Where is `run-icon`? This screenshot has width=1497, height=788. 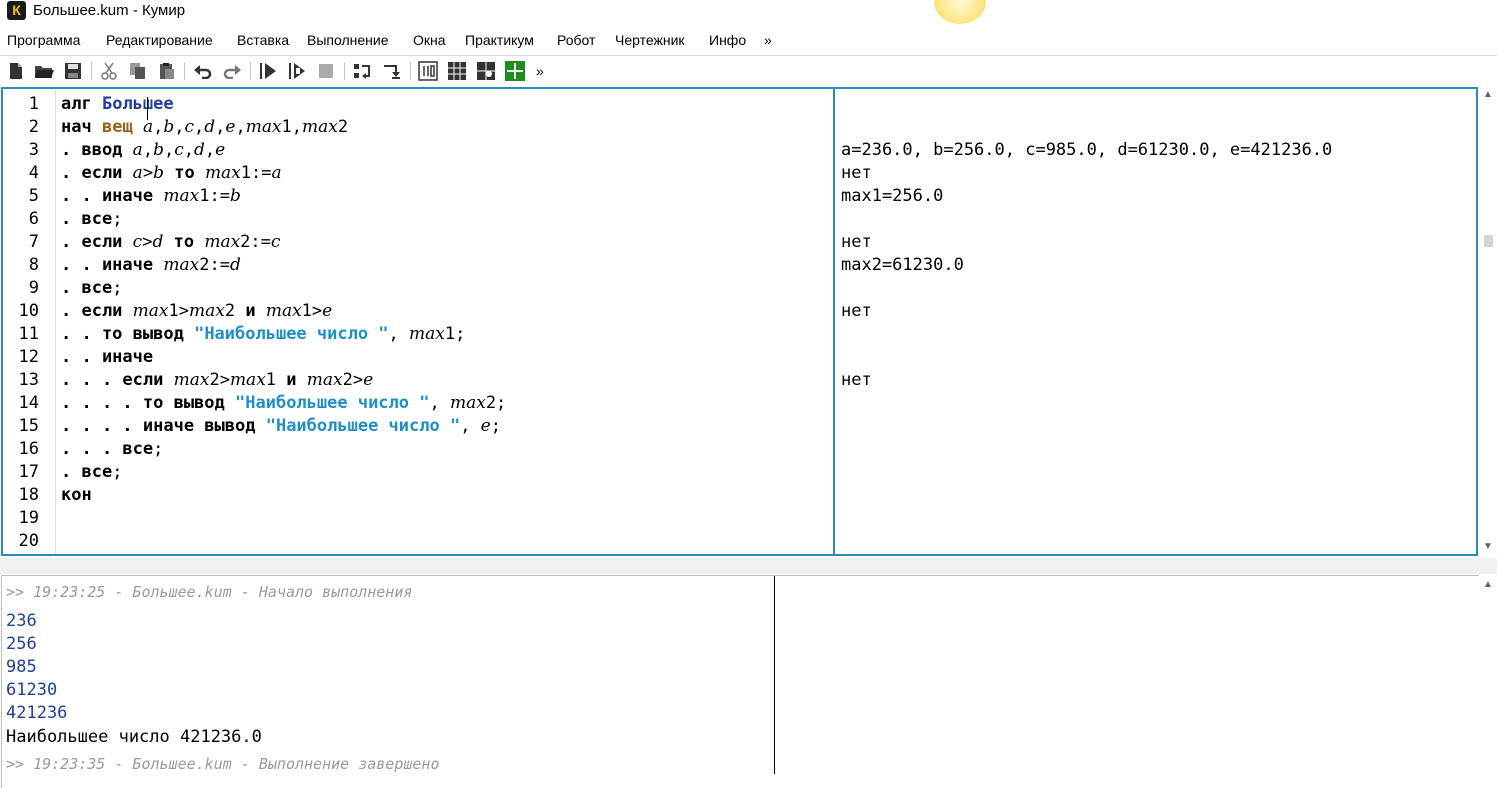 run-icon is located at coordinates (268, 71).